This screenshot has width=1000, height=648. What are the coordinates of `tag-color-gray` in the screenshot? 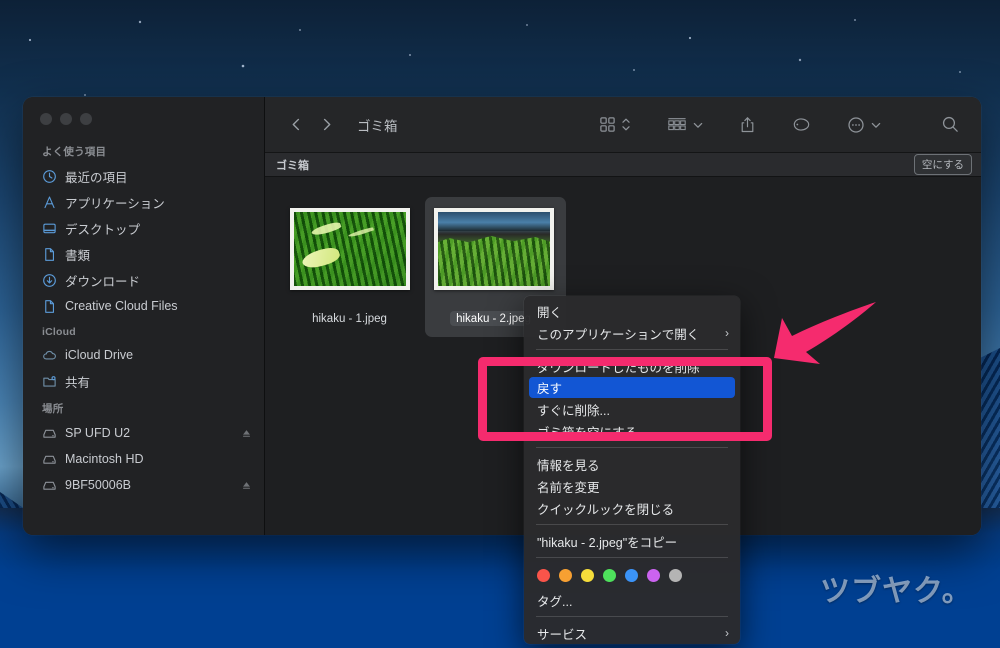 It's located at (675, 575).